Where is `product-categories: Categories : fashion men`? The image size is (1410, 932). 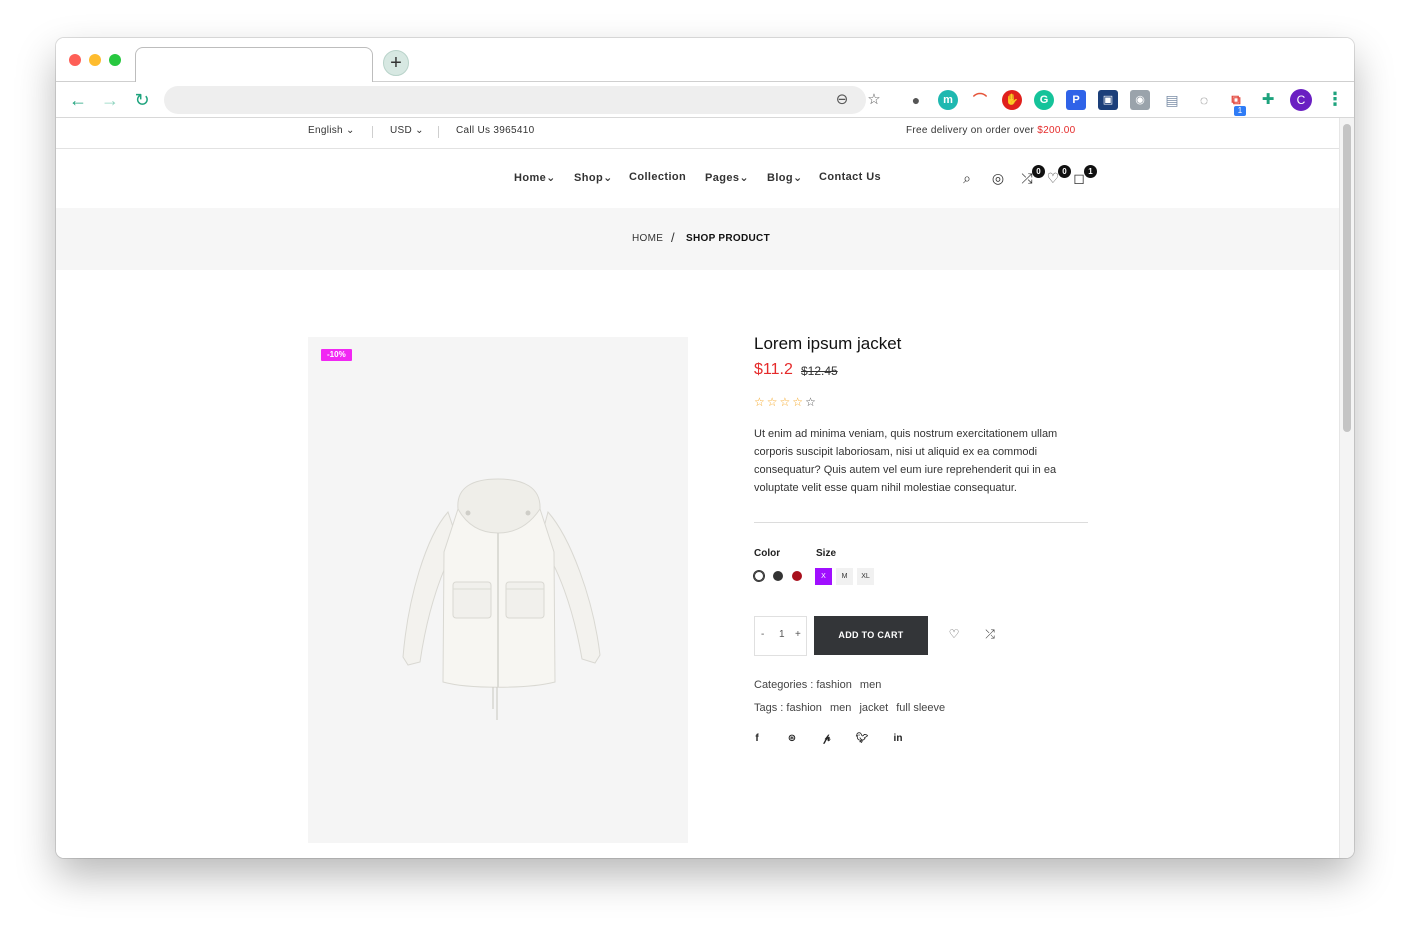
product-categories: Categories : fashion men is located at coordinates (820, 685).